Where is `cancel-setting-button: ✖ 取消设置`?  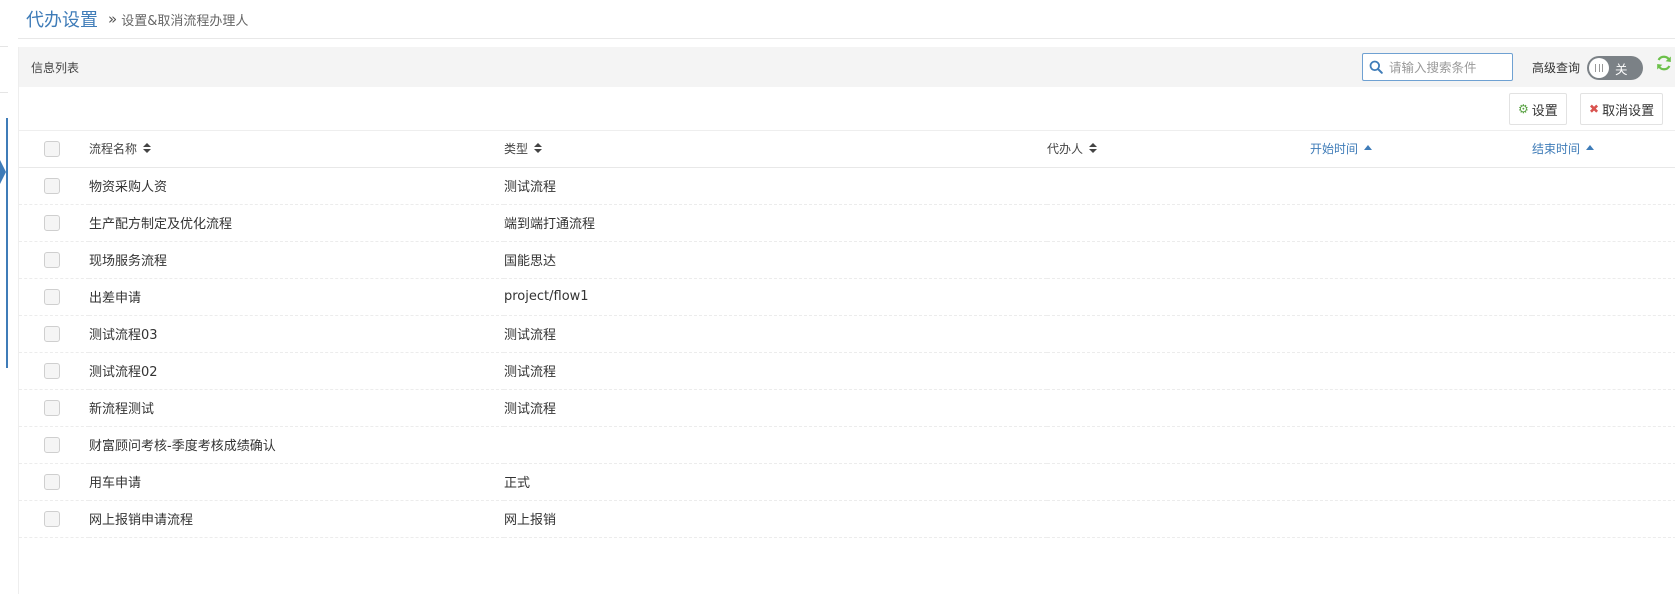 cancel-setting-button: ✖ 取消设置 is located at coordinates (1622, 109).